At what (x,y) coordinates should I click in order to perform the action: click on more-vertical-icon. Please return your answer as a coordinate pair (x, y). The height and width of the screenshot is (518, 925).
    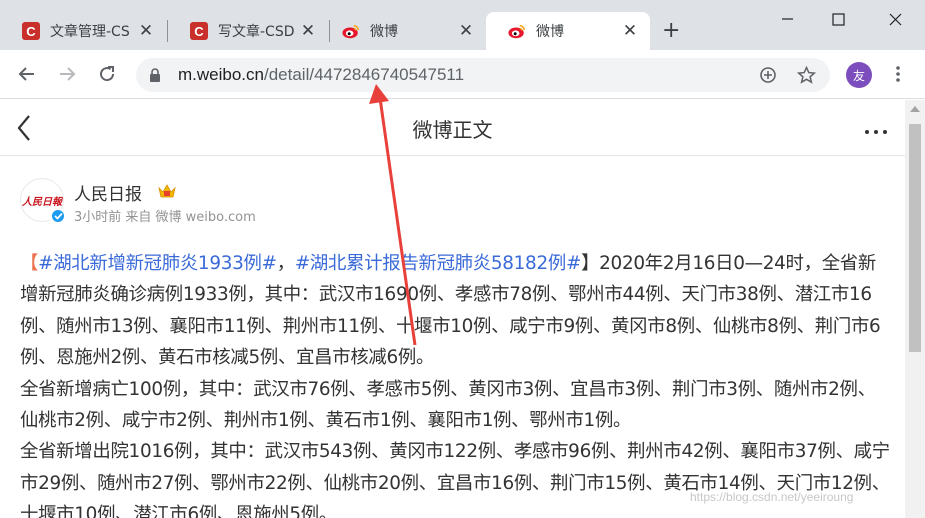
    Looking at the image, I should click on (898, 74).